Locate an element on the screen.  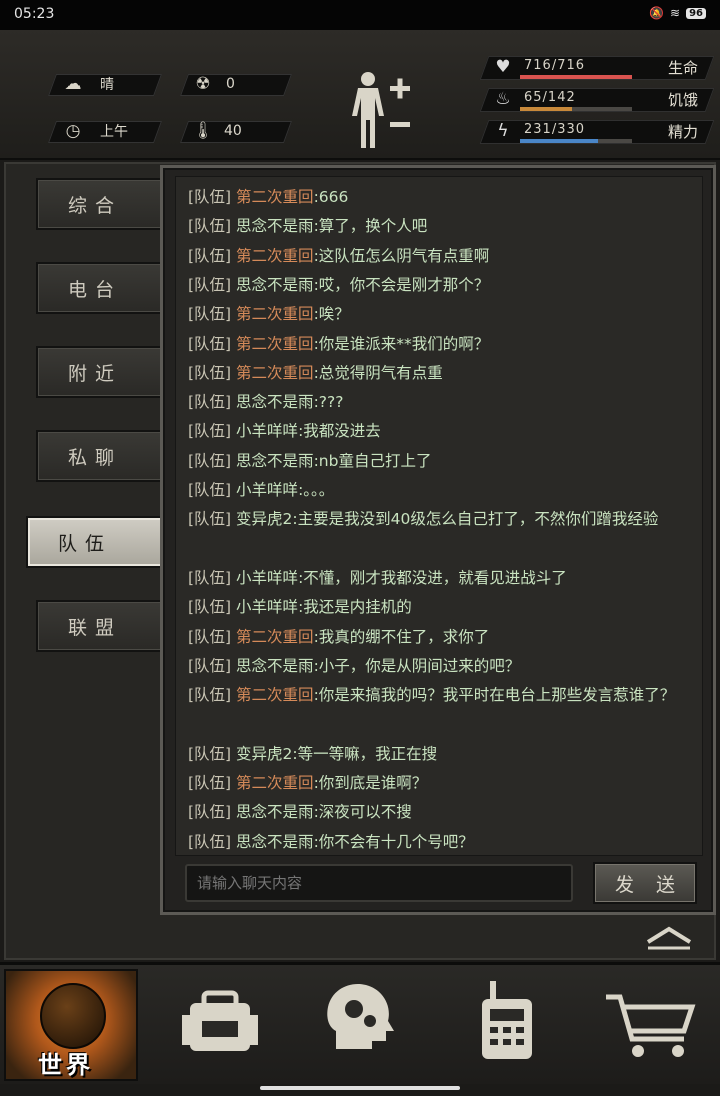
time-of-day-chip: ◷ 上午 is located at coordinates (93, 131).